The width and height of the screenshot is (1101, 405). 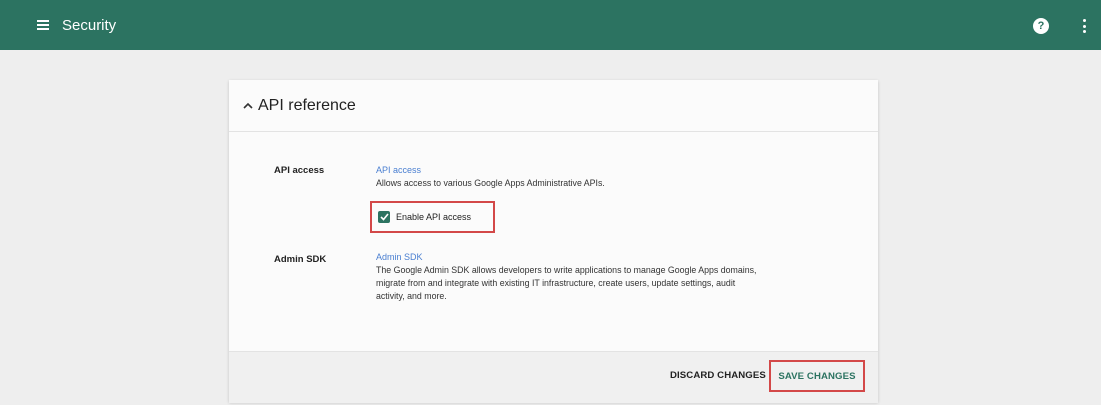 I want to click on help-icon: ?, so click(x=1041, y=26).